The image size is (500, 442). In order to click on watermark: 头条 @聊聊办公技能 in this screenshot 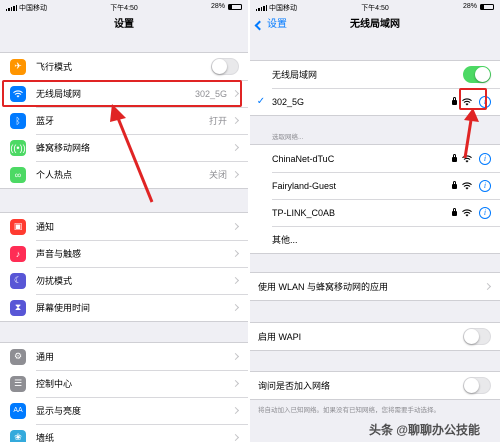, I will do `click(424, 430)`.